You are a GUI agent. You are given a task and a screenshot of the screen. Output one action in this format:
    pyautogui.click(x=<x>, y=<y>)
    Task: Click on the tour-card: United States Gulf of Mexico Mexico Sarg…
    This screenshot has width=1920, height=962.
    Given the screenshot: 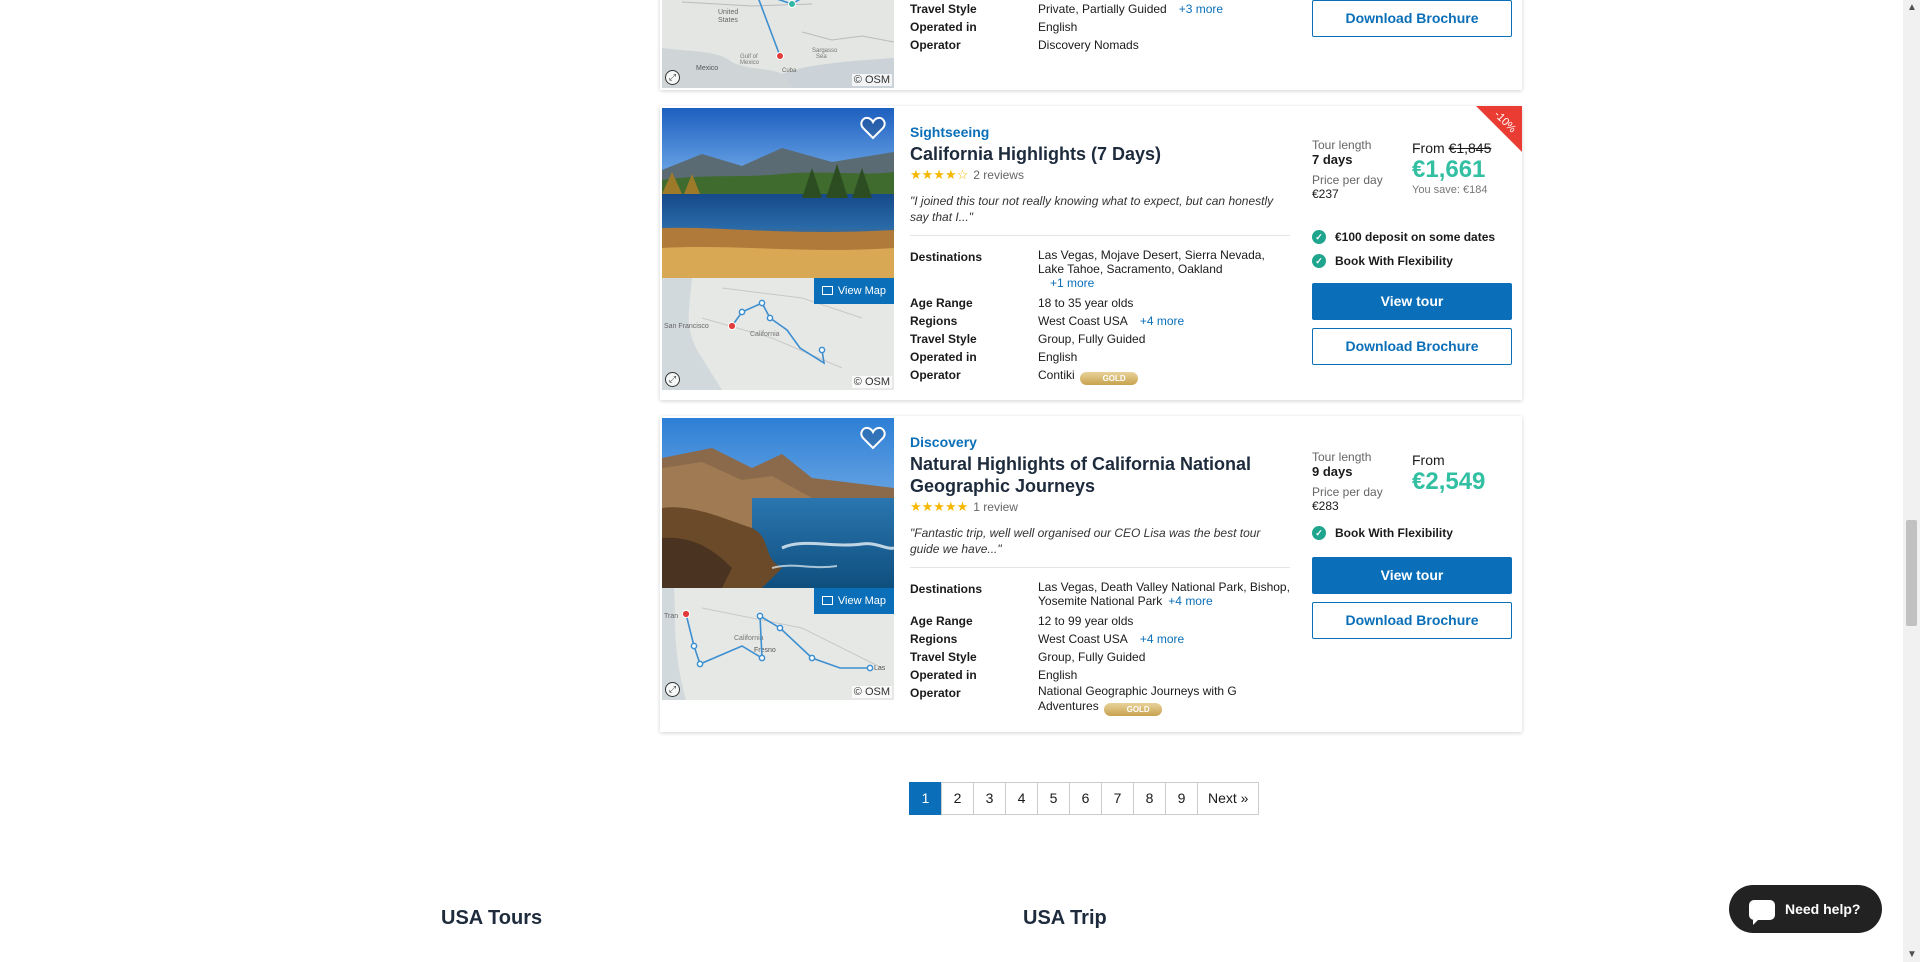 What is the action you would take?
    pyautogui.click(x=1091, y=45)
    